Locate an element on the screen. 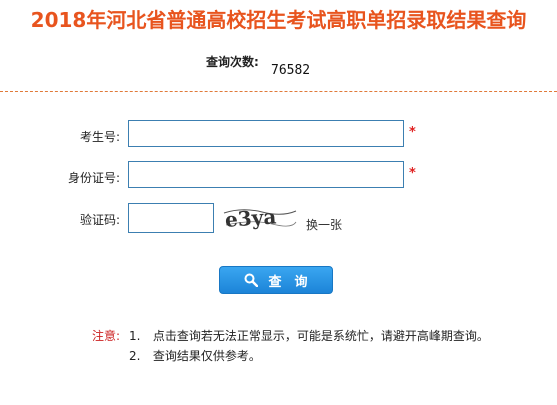 This screenshot has width=557, height=405. note-item: 1. 点击查询若无法正常显示，可能是系统忙，请避开高峰期查询。 is located at coordinates (309, 335).